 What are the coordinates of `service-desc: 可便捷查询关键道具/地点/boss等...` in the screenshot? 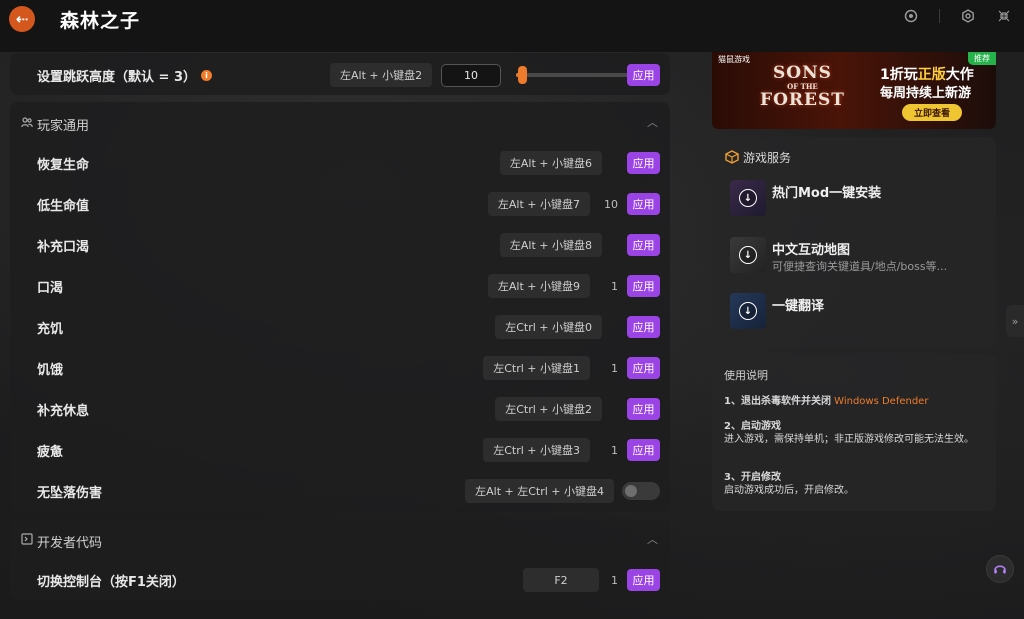 It's located at (860, 266).